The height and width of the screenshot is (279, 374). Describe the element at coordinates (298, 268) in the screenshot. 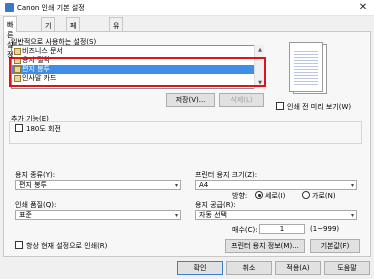

I see `apply-button: 적용(A)` at that location.